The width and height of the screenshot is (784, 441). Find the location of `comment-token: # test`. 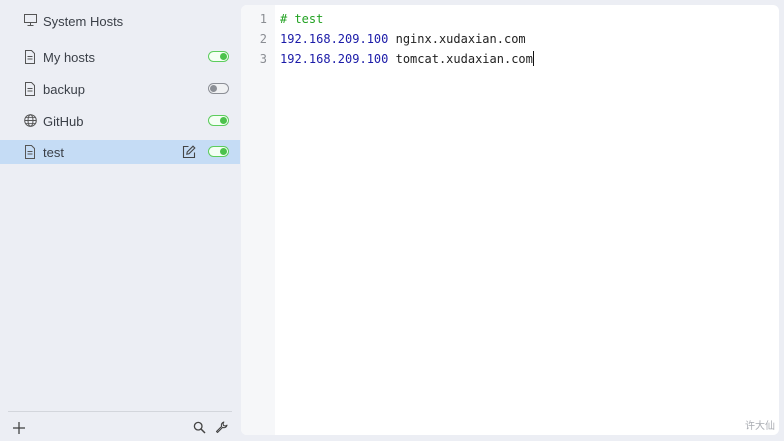

comment-token: # test is located at coordinates (302, 19).